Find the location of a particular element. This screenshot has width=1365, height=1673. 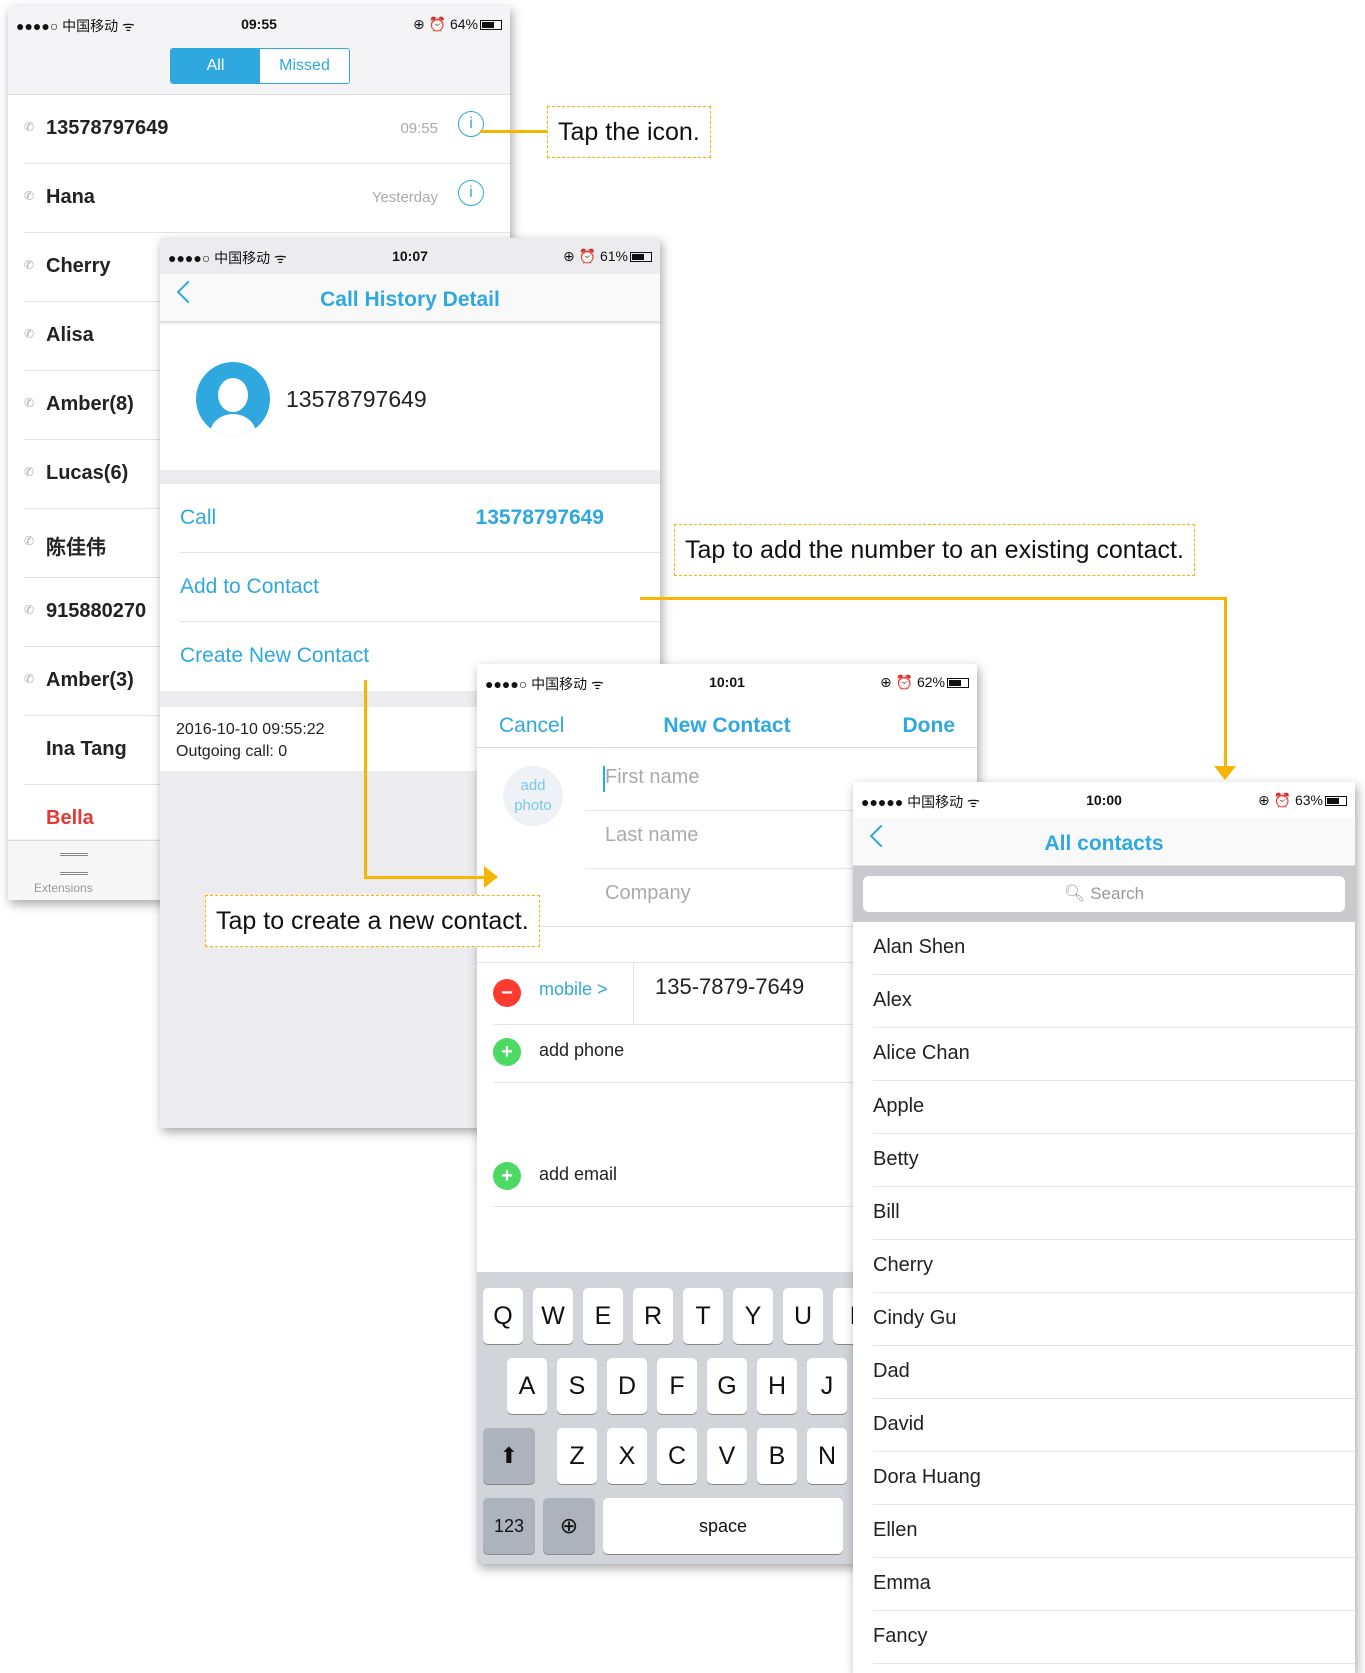

key-x: X is located at coordinates (627, 1456).